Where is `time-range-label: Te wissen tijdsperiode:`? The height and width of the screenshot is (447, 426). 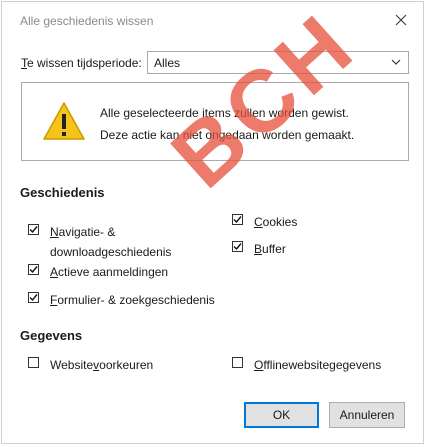
time-range-label: Te wissen tijdsperiode: is located at coordinates (81, 63).